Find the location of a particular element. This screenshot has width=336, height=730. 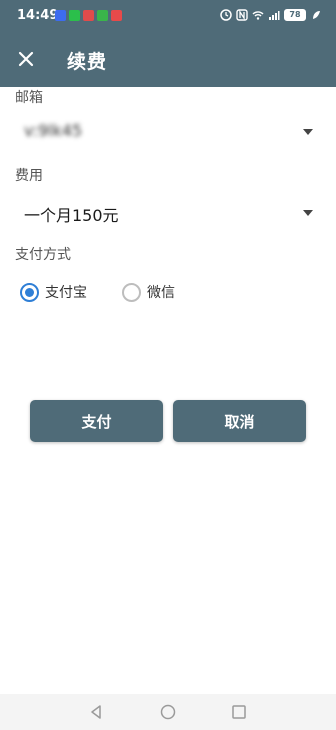

payment-method-label: 支付方式 is located at coordinates (43, 255).